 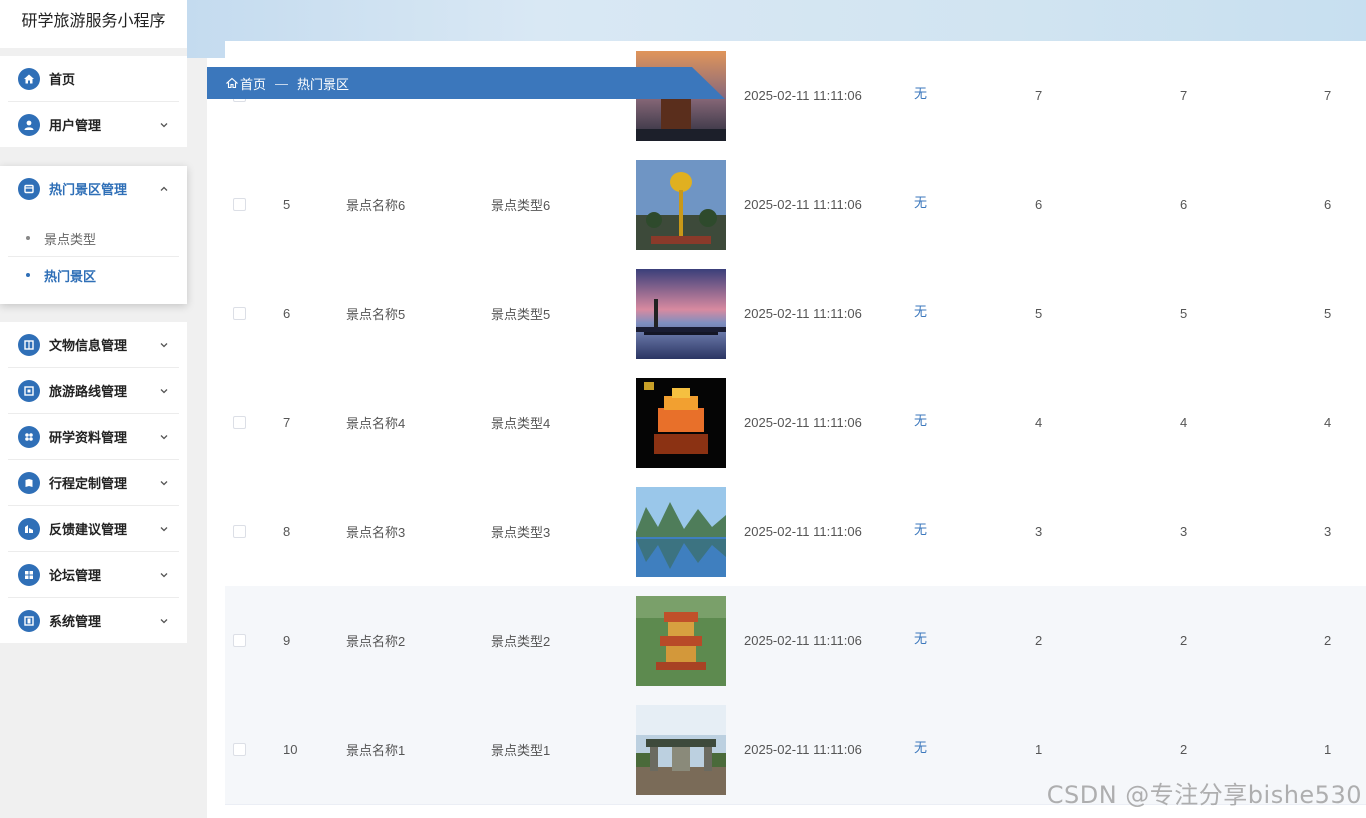 What do you see at coordinates (376, 750) in the screenshot?
I see `name-cell: 景点名称1` at bounding box center [376, 750].